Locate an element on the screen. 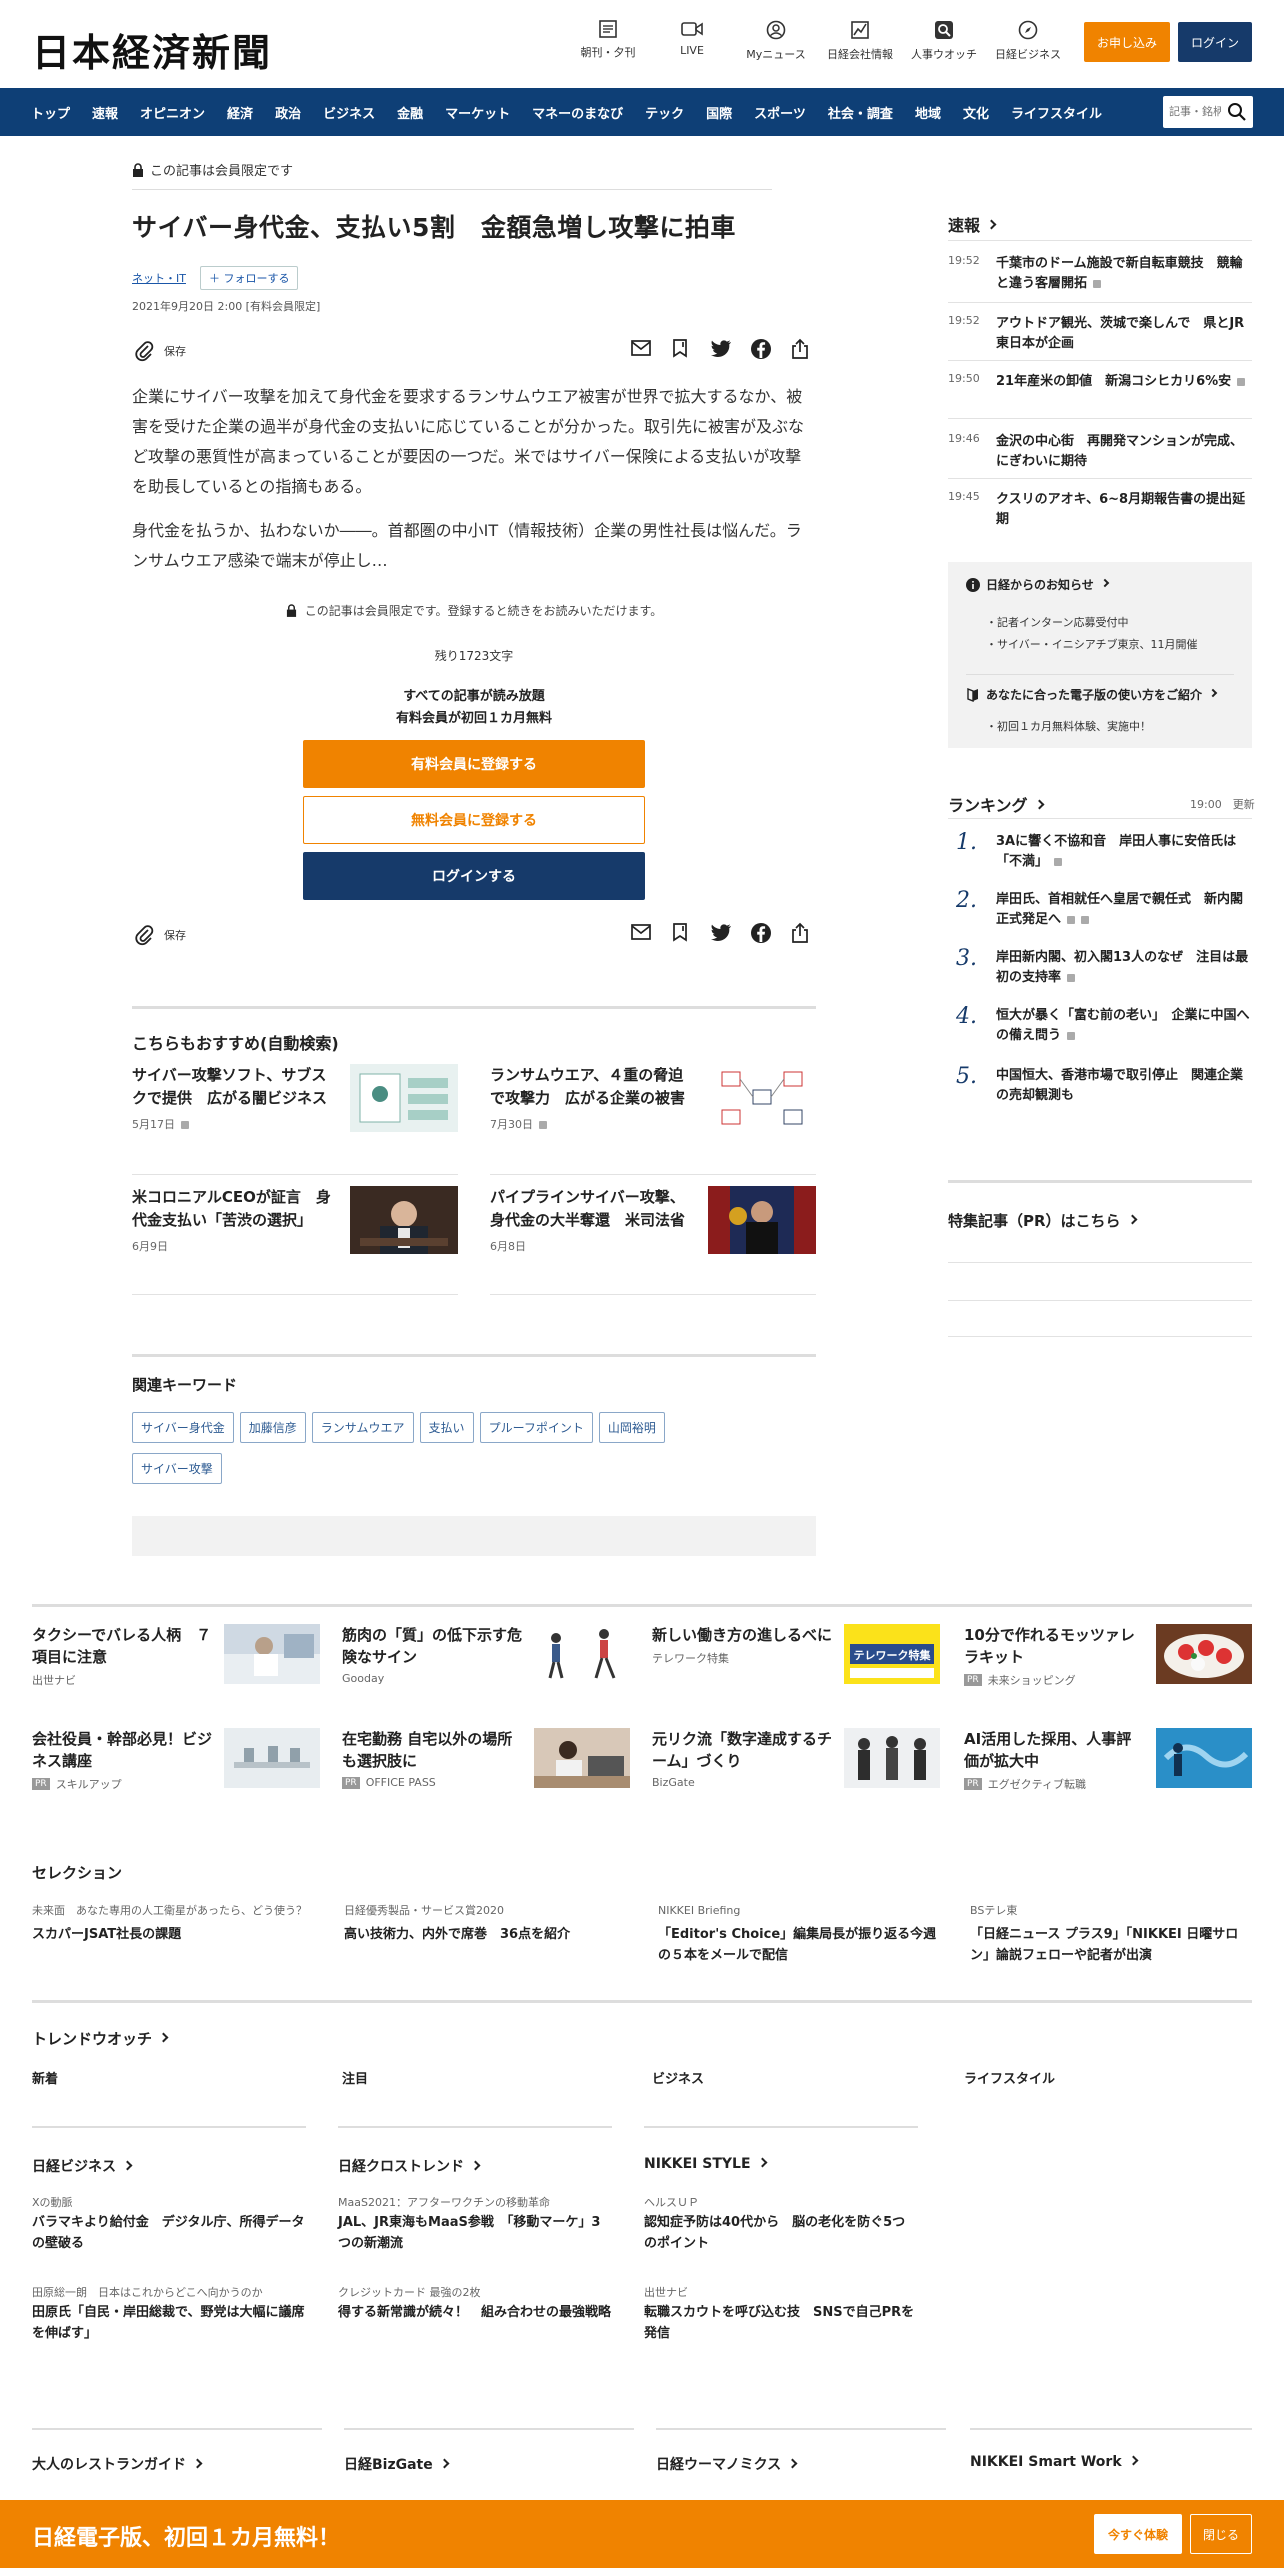 This screenshot has width=1284, height=2568. breaking-news-title: 速報 is located at coordinates (972, 224).